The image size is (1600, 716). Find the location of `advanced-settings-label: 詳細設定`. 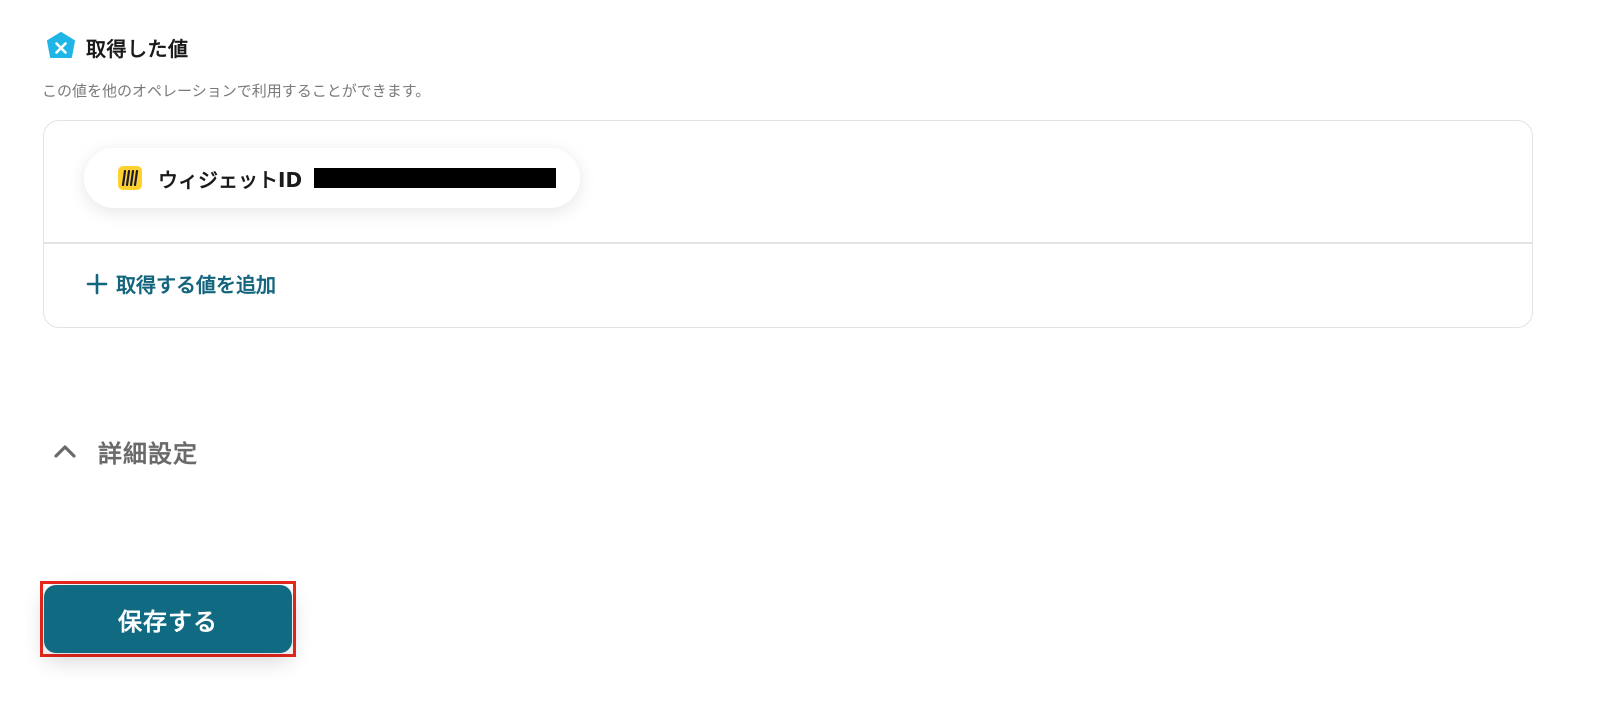

advanced-settings-label: 詳細設定 is located at coordinates (148, 454).